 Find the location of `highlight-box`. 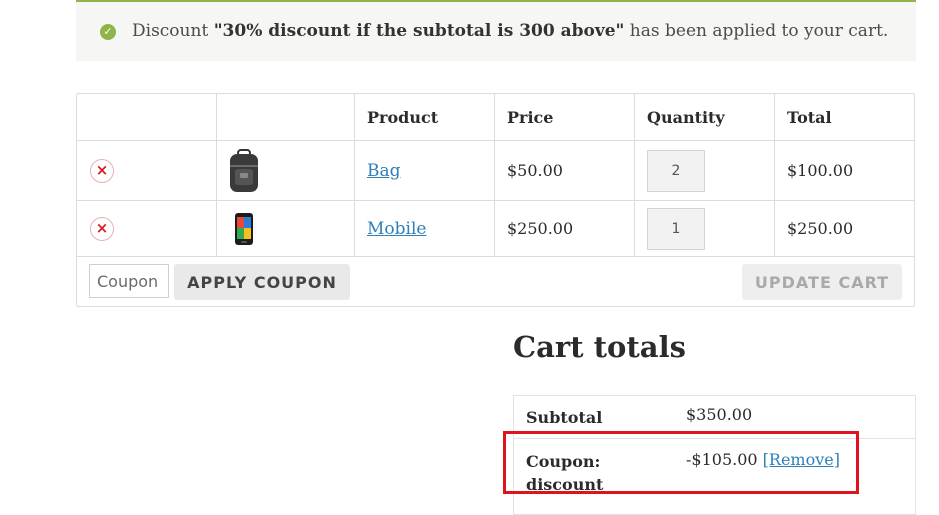

highlight-box is located at coordinates (681, 462).